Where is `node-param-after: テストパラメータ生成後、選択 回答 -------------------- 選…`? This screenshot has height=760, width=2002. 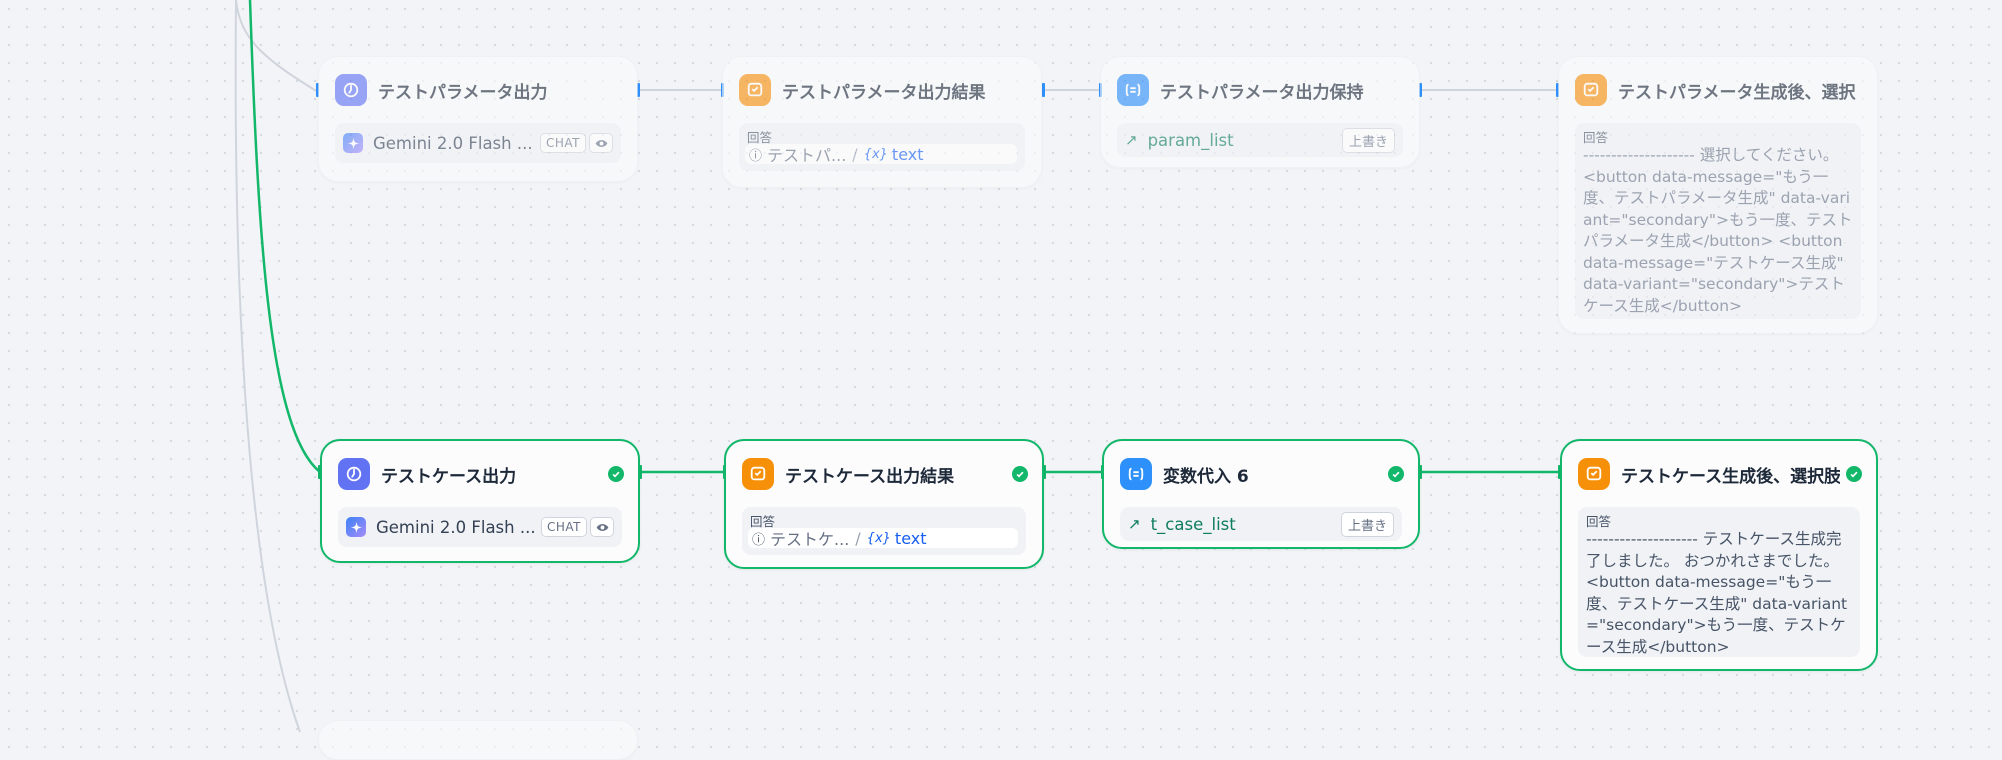
node-param-after: テストパラメータ生成後、選択 回答 -------------------- 選… is located at coordinates (1718, 195).